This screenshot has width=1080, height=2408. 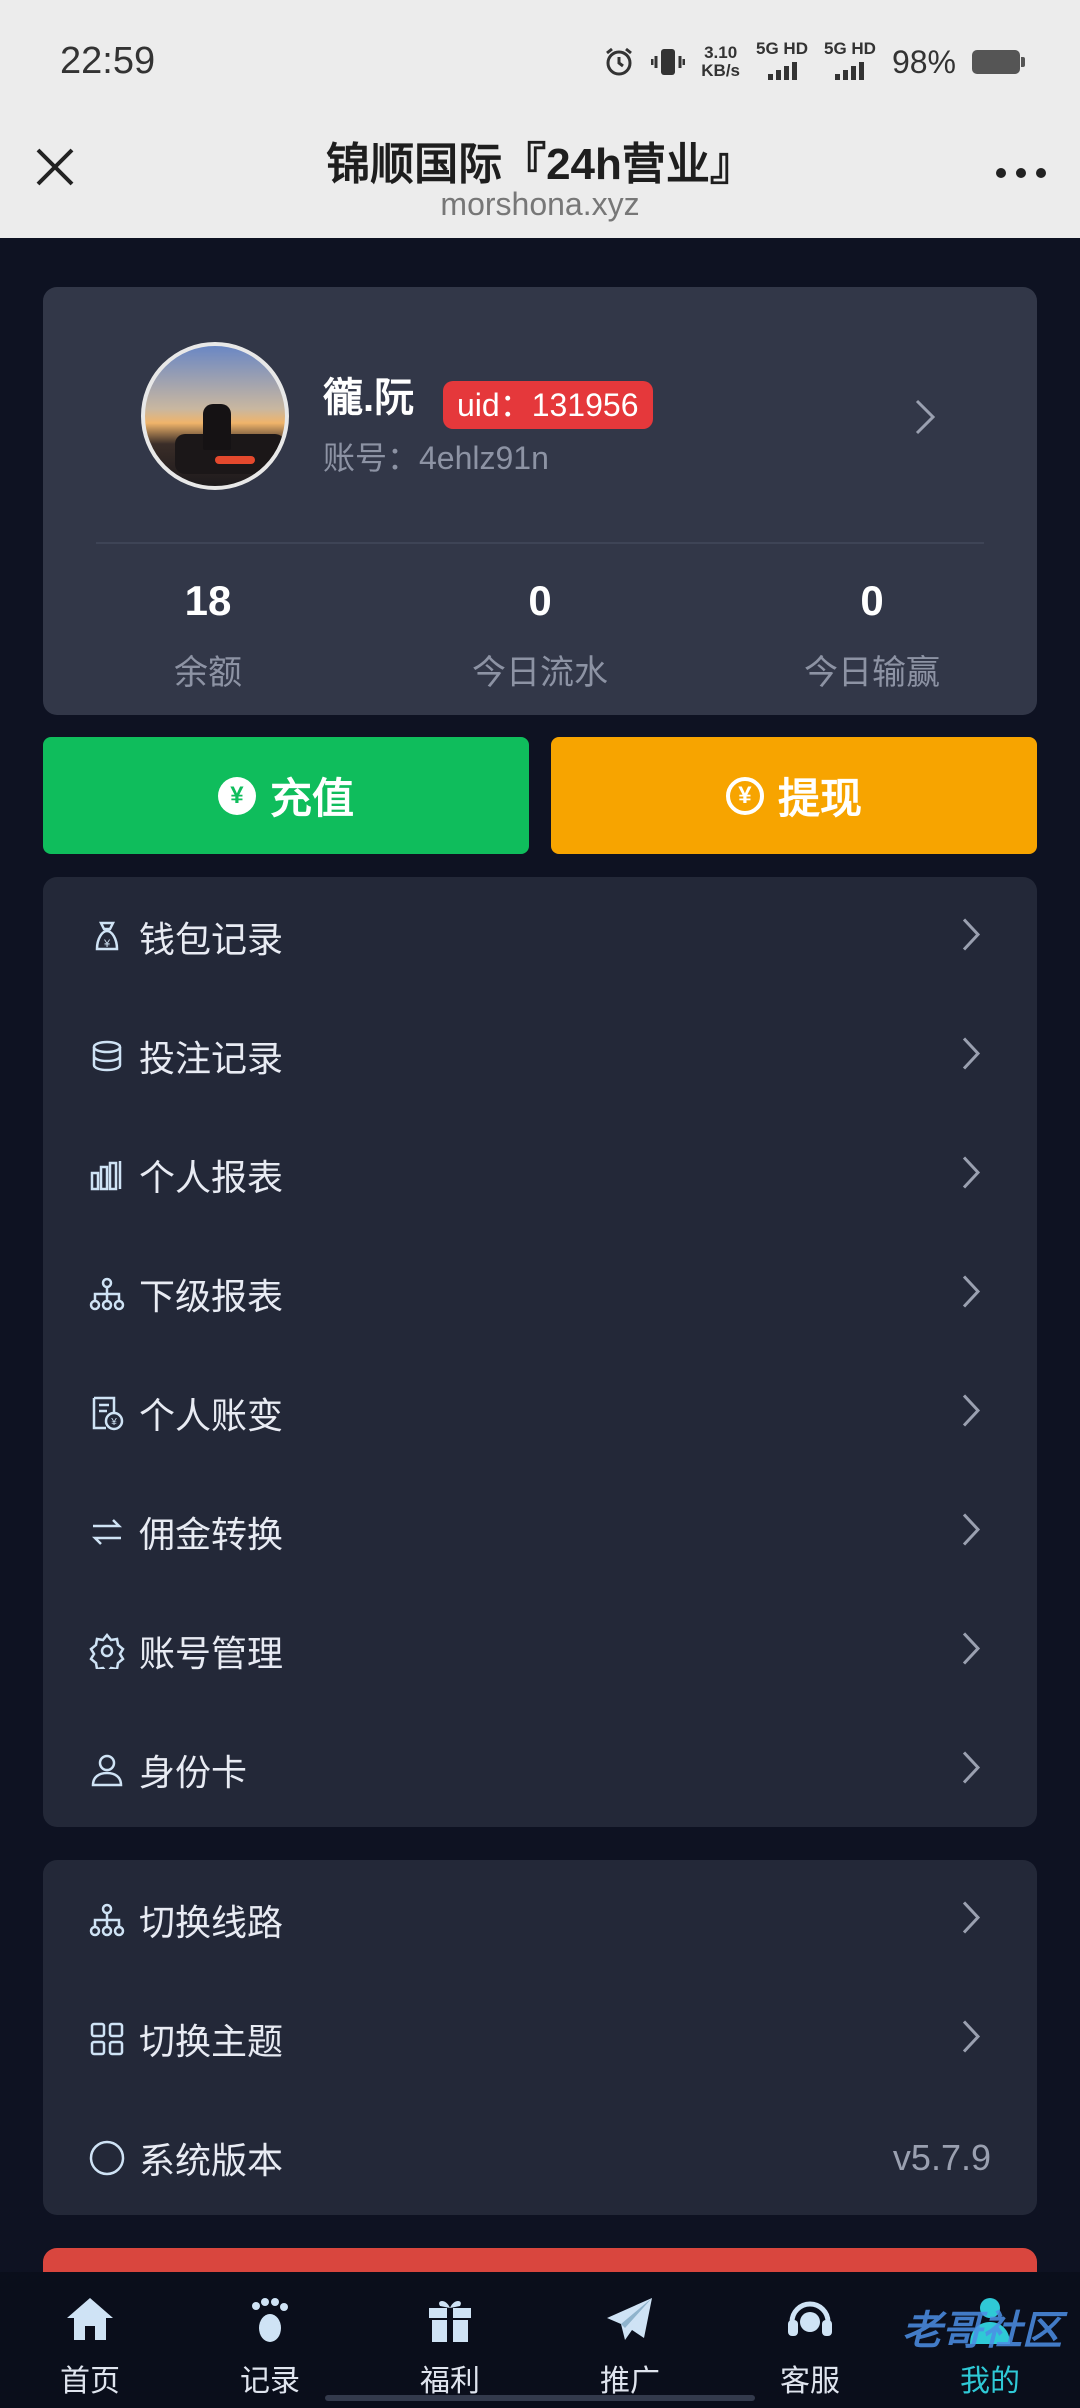 What do you see at coordinates (107, 1413) in the screenshot?
I see `bill-icon: ¥` at bounding box center [107, 1413].